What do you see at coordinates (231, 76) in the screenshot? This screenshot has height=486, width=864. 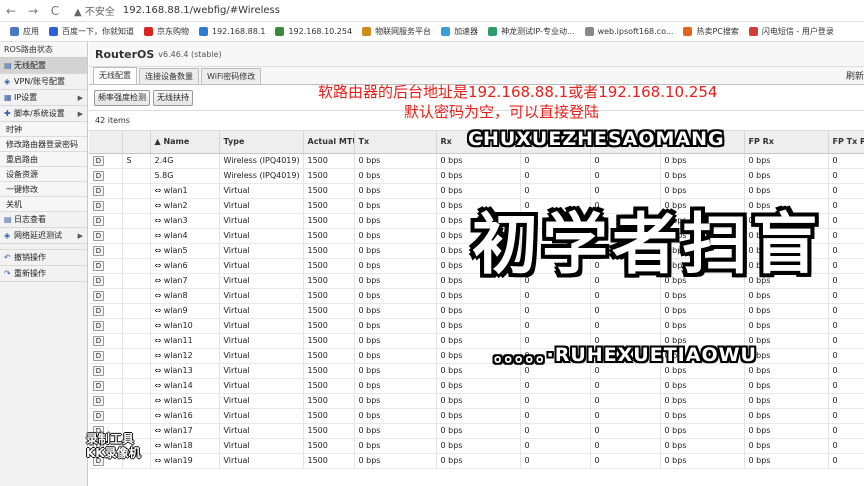 I see `tab-3: WiFi密码修改` at bounding box center [231, 76].